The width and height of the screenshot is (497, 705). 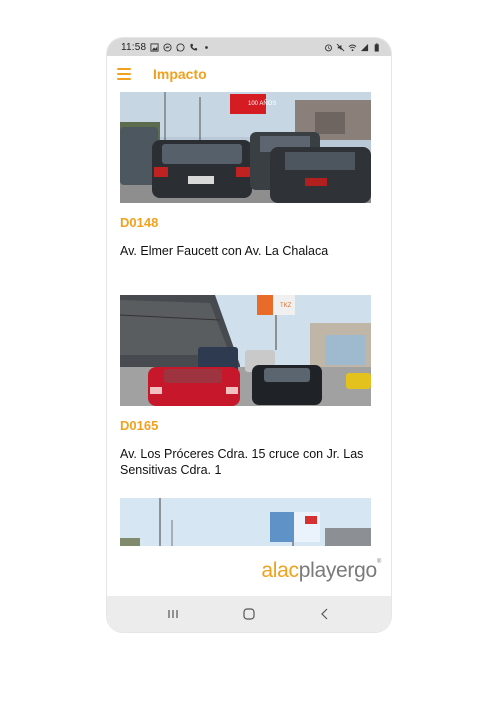 I want to click on hamburger-menu-icon, so click(x=124, y=74).